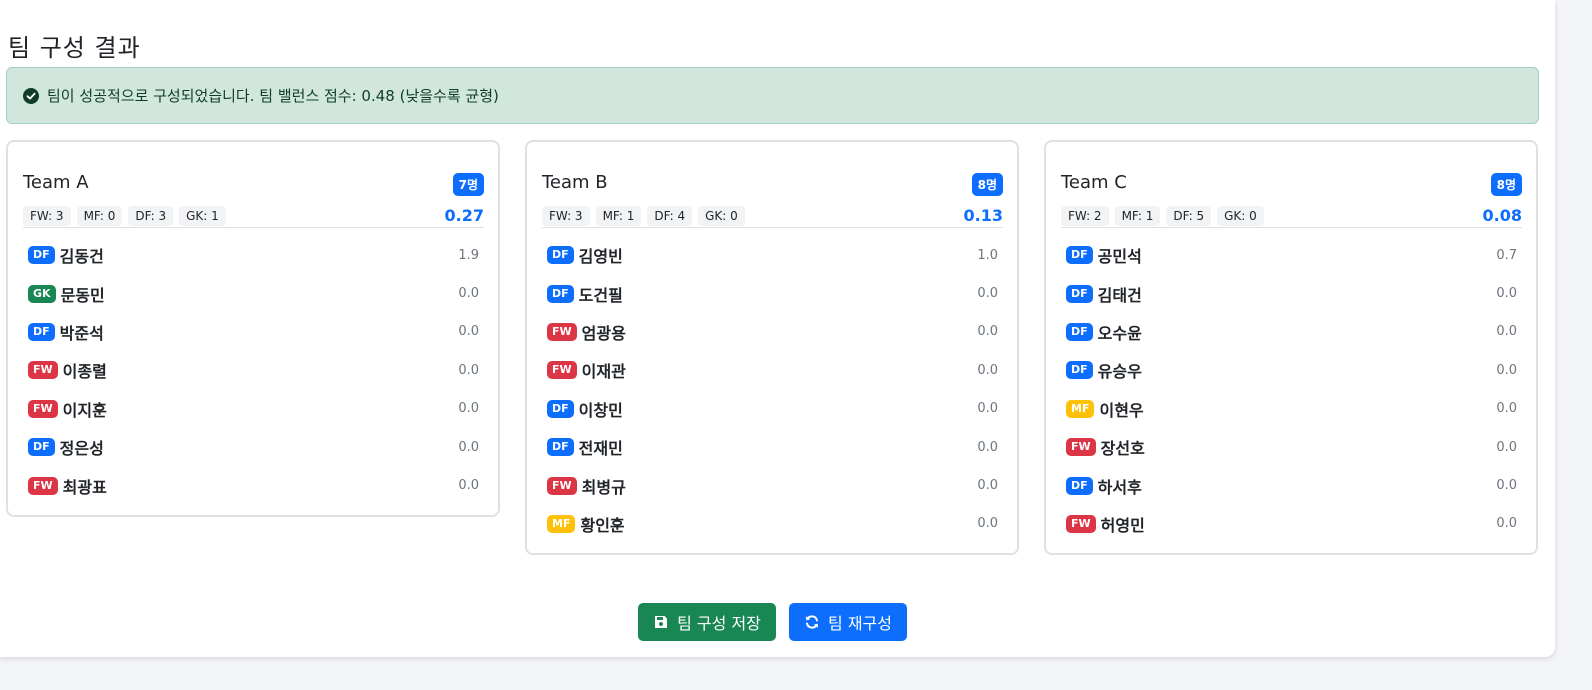 The image size is (1592, 690). What do you see at coordinates (600, 257) in the screenshot?
I see `player-name: 김영빈` at bounding box center [600, 257].